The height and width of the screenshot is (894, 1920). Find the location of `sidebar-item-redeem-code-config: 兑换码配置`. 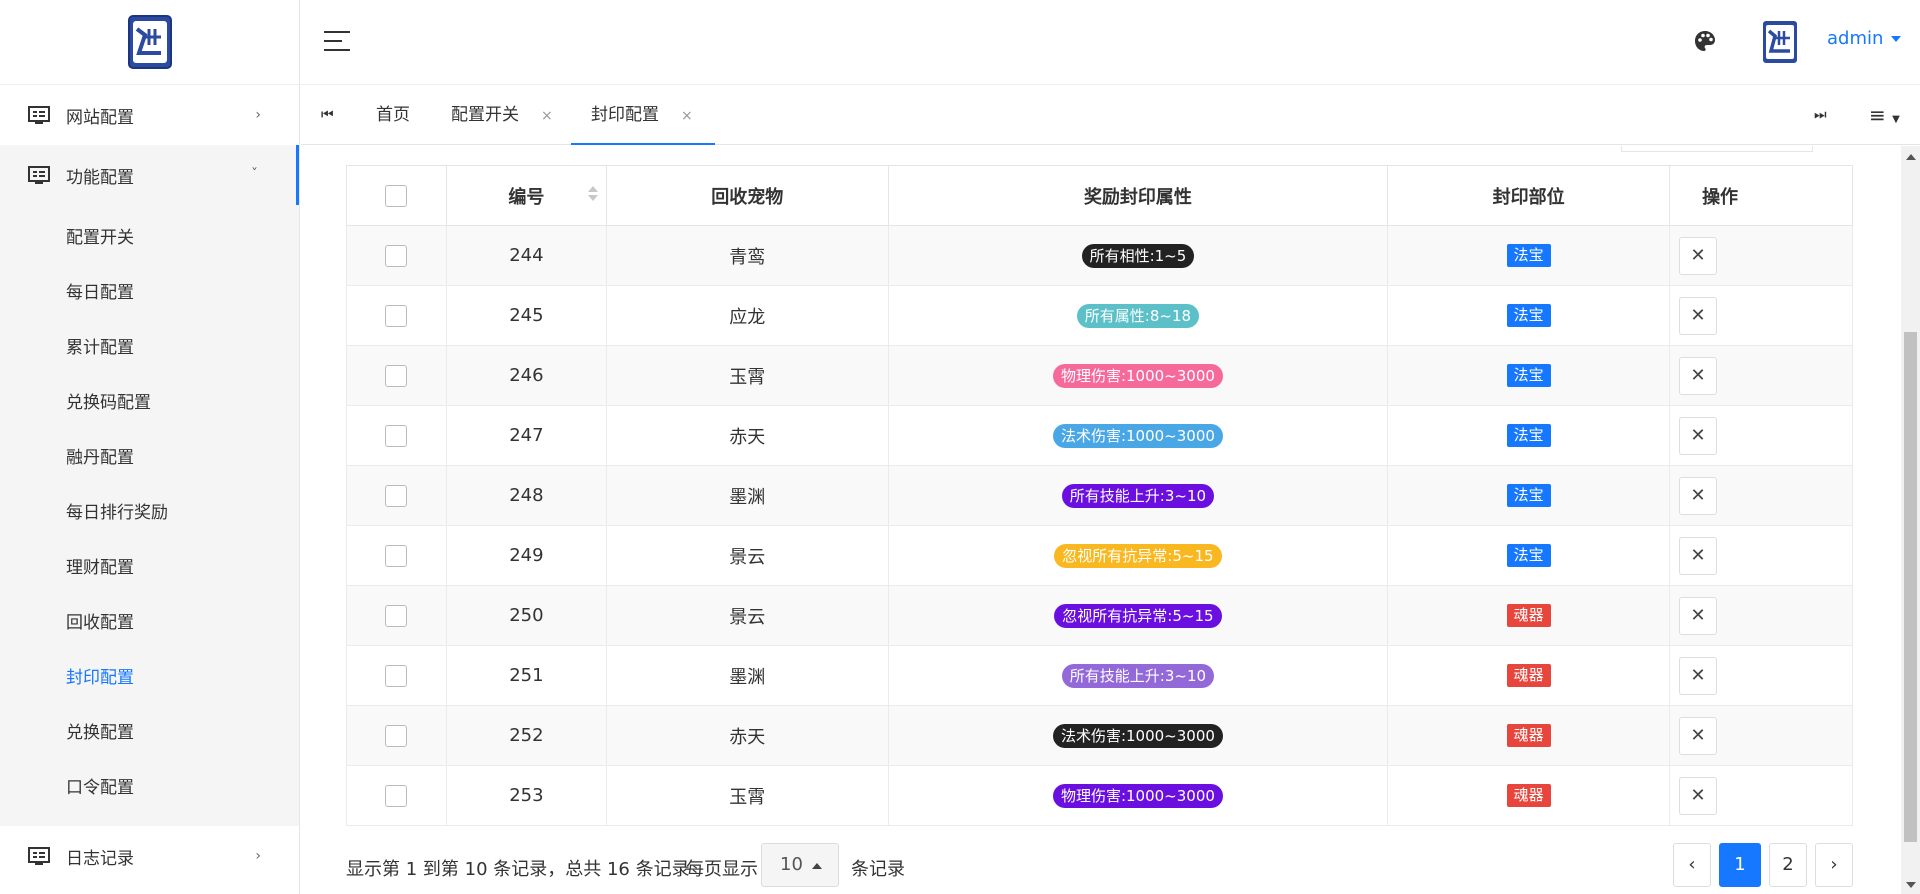

sidebar-item-redeem-code-config: 兑换码配置 is located at coordinates (149, 403).